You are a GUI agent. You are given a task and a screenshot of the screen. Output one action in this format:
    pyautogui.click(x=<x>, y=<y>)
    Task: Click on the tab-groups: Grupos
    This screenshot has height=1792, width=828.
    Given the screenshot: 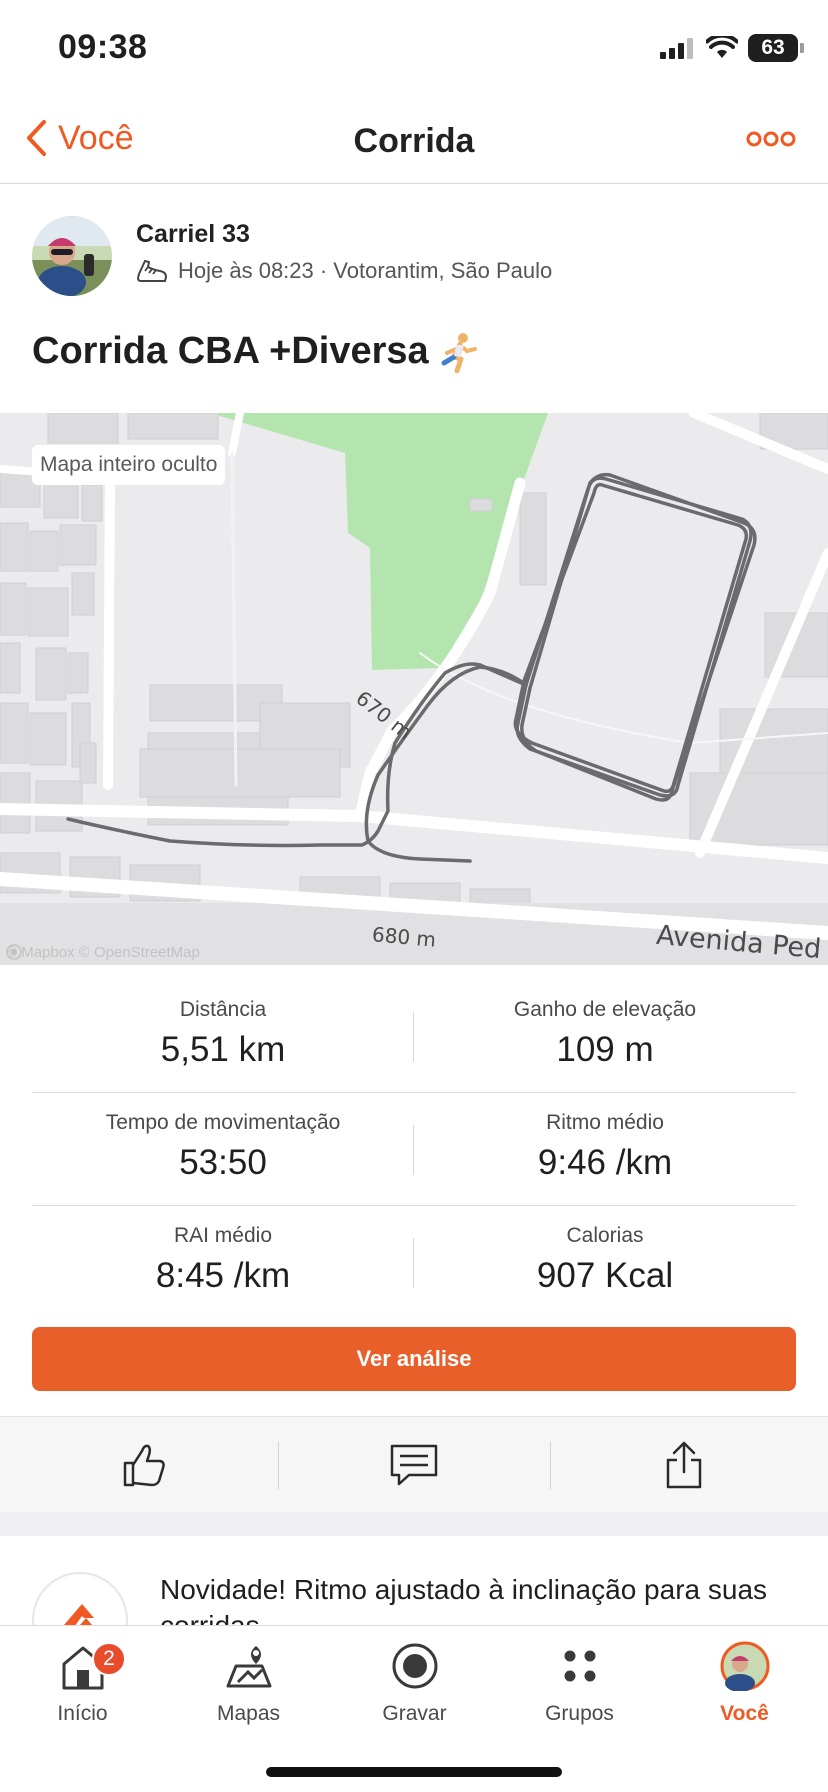 What is the action you would take?
    pyautogui.click(x=579, y=1686)
    